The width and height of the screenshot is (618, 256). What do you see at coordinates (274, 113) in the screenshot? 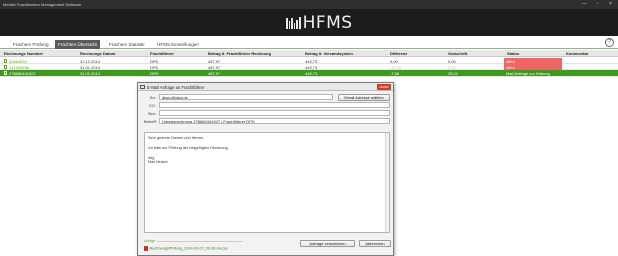
I see `bcc-field` at bounding box center [274, 113].